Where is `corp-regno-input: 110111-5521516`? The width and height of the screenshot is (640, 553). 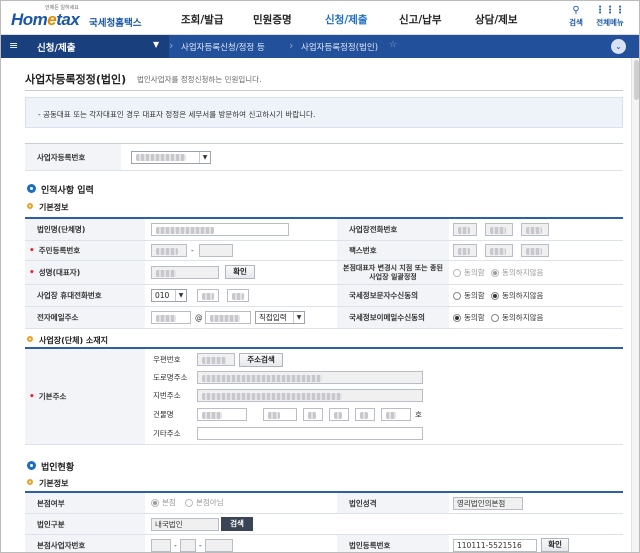 corp-regno-input: 110111-5521516 is located at coordinates (495, 545).